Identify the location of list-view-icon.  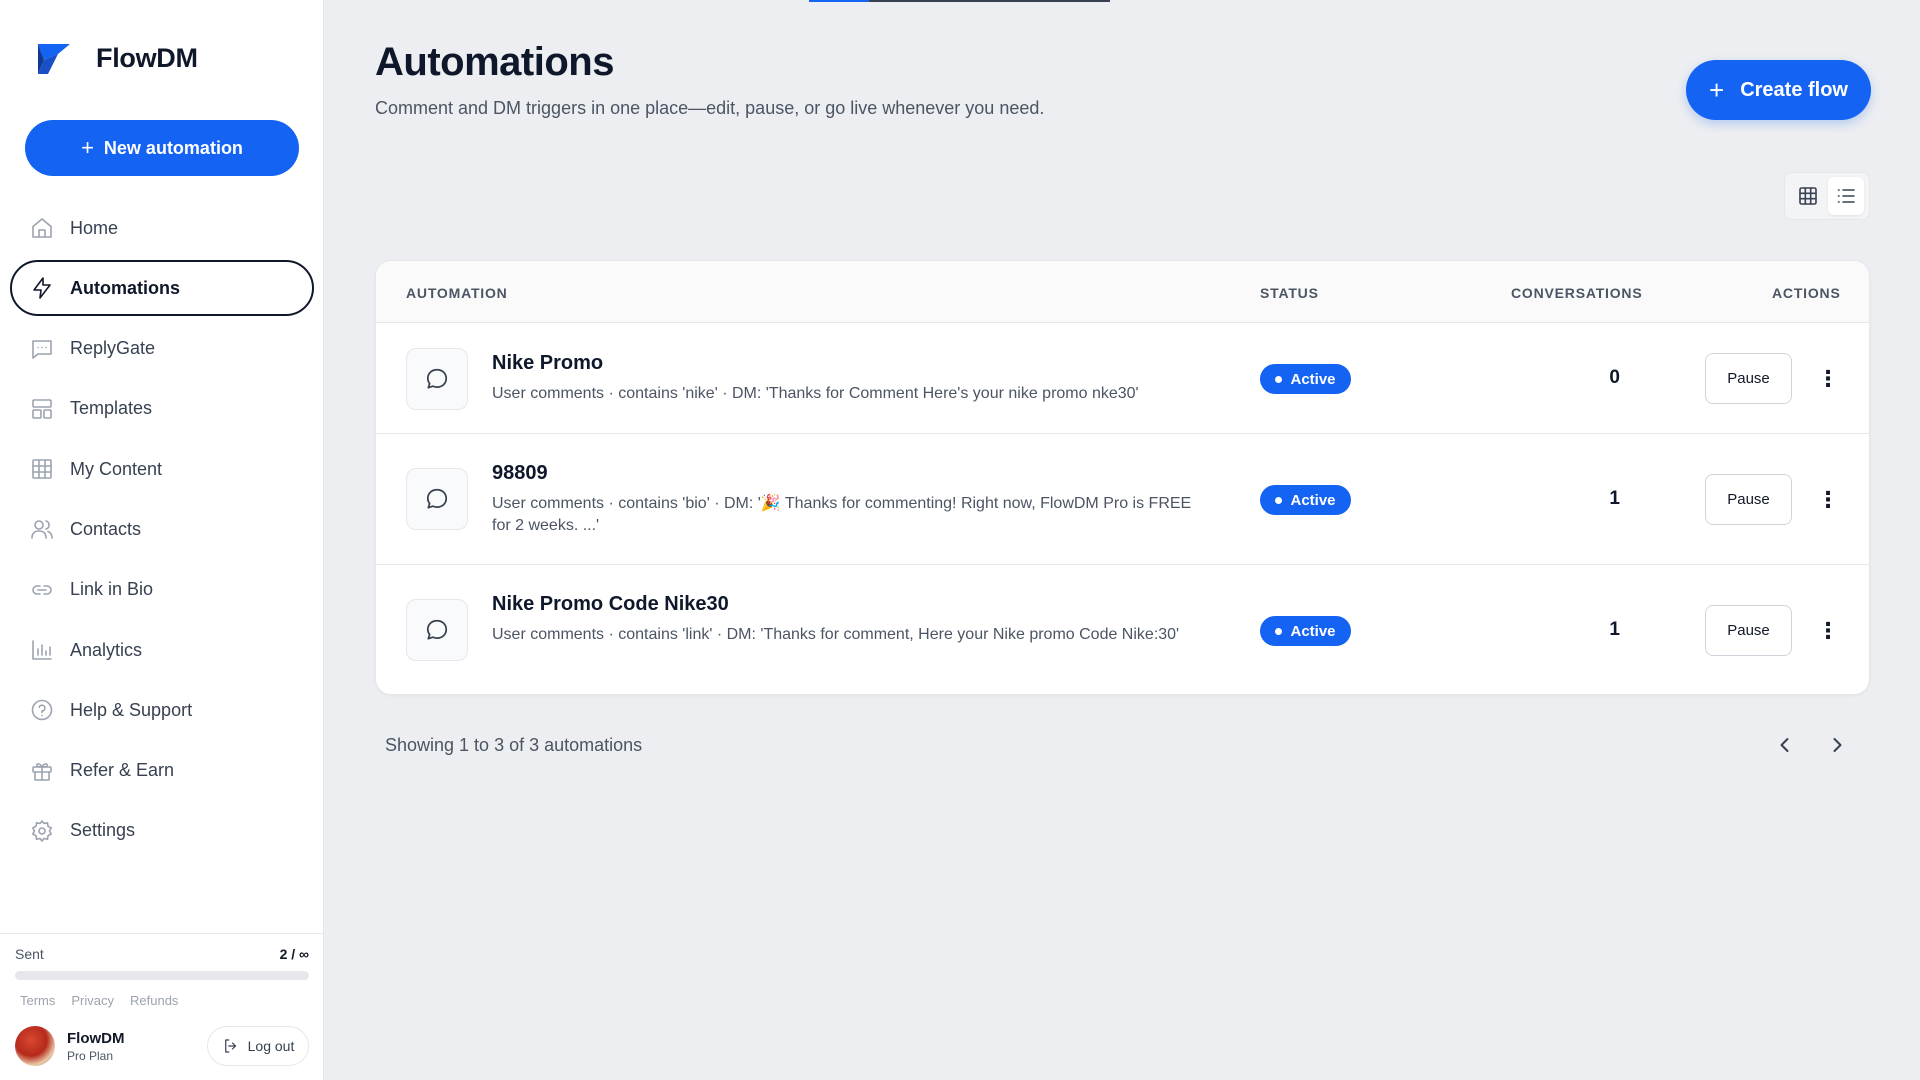
(1846, 196).